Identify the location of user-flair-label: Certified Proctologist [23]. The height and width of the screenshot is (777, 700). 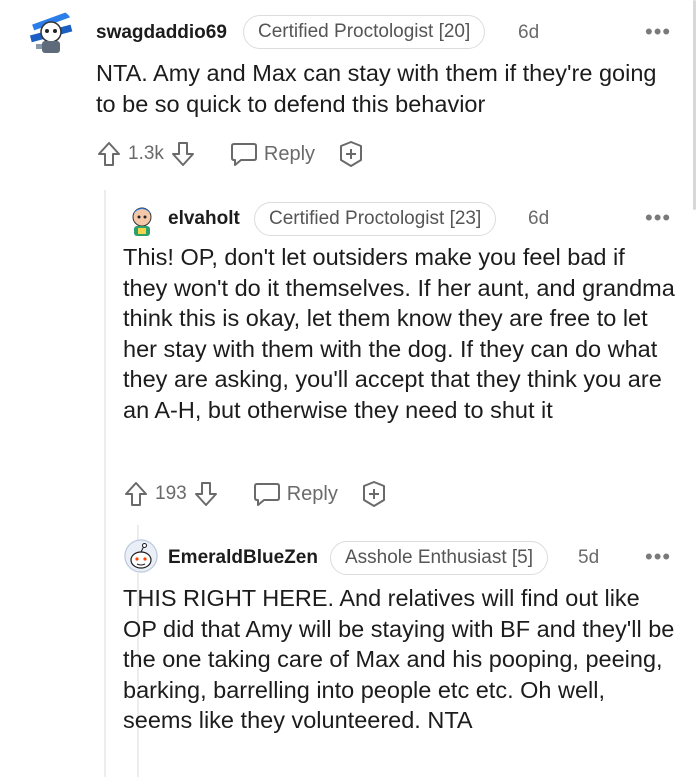
(375, 218).